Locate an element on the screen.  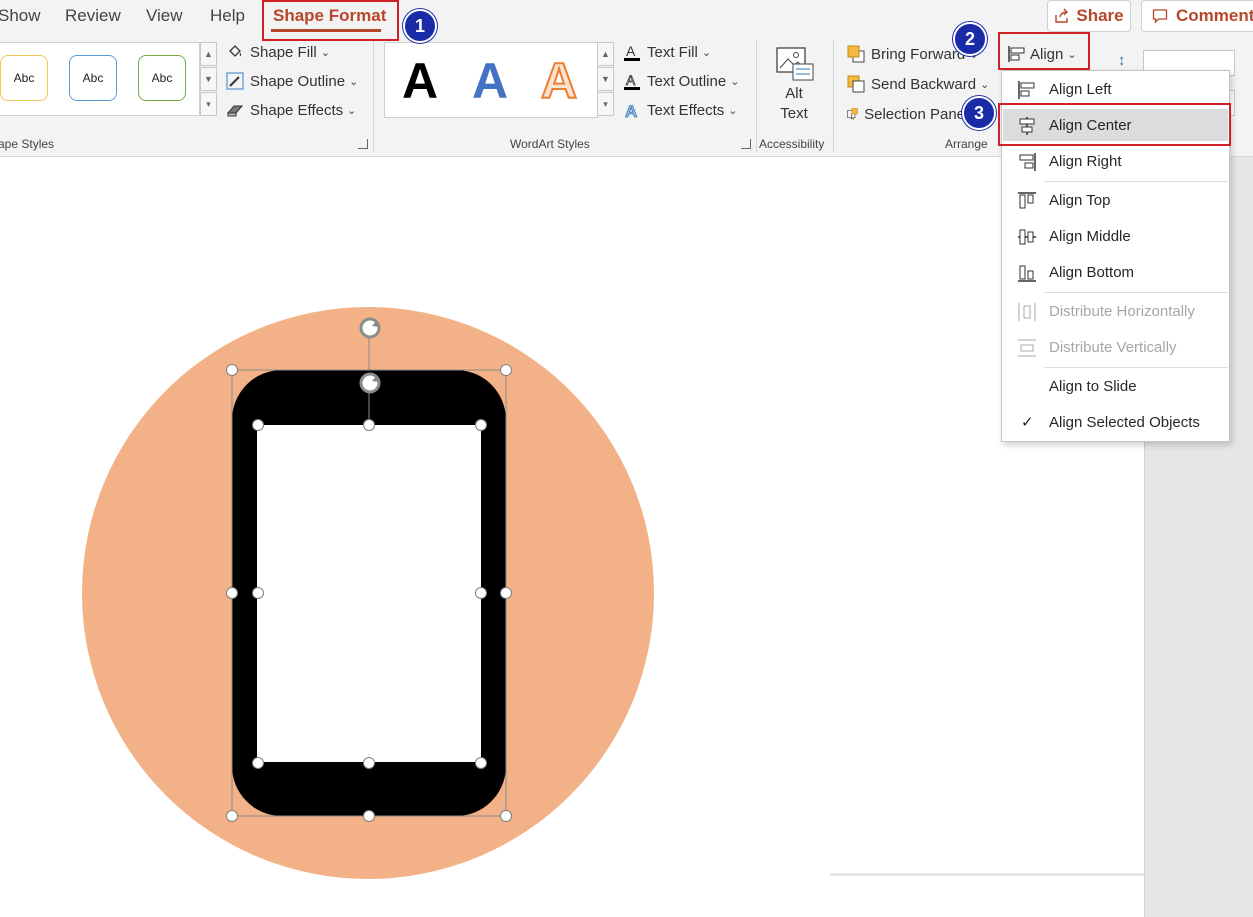
shape-style-swatch-2: Abc is located at coordinates (93, 78).